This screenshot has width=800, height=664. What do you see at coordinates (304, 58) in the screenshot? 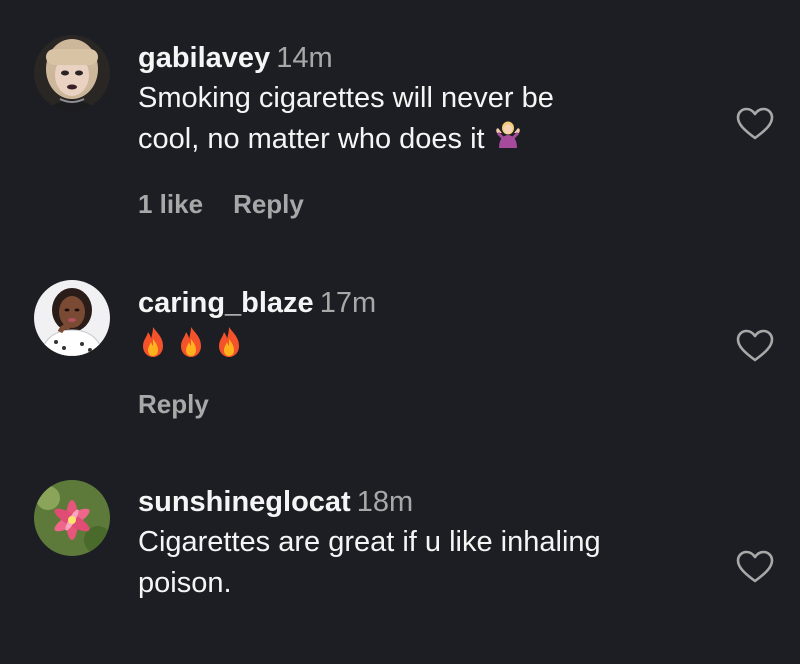
I see `timestamp: 14m` at bounding box center [304, 58].